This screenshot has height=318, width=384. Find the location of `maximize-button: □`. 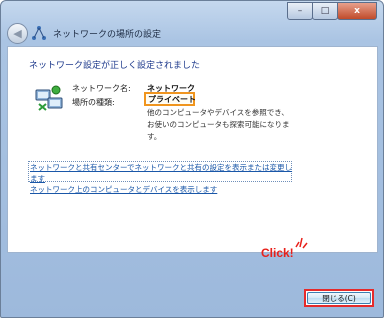

maximize-button: □ is located at coordinates (325, 11).